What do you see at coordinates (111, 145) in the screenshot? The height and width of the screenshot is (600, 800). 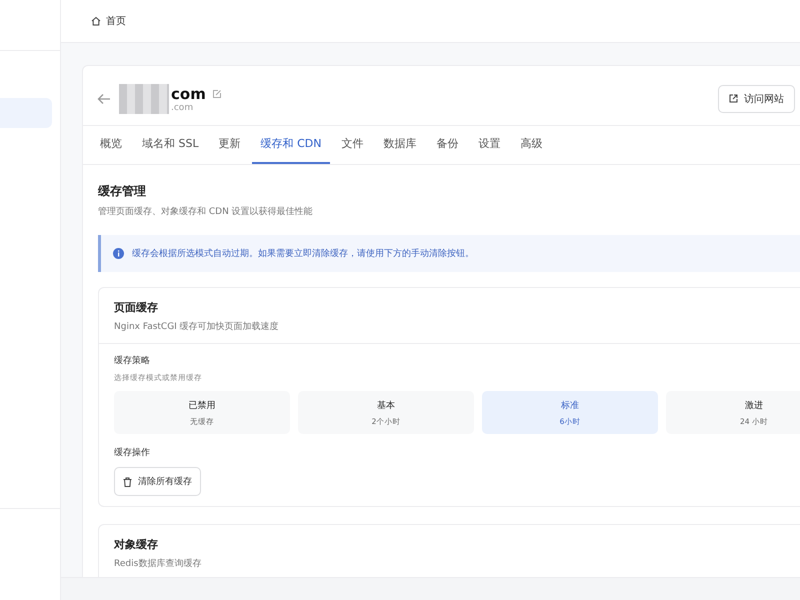 I see `tab: 概览` at bounding box center [111, 145].